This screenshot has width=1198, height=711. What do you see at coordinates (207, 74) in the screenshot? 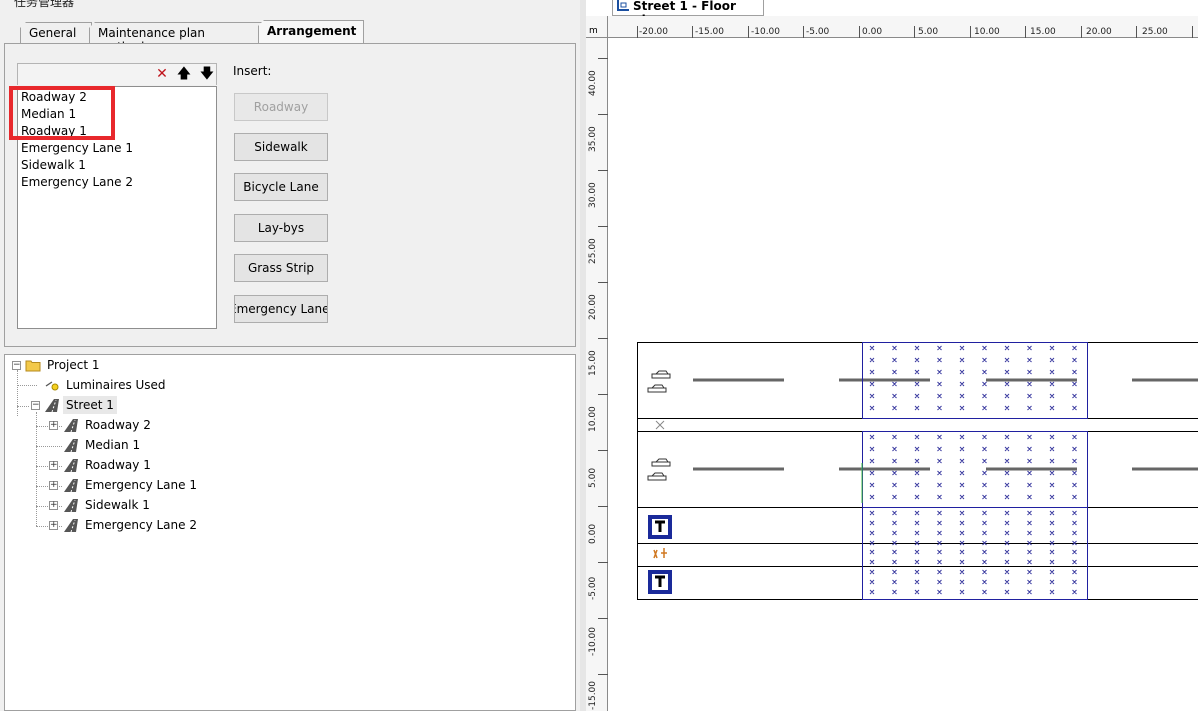
I see `arrow-down-icon: 🡇` at bounding box center [207, 74].